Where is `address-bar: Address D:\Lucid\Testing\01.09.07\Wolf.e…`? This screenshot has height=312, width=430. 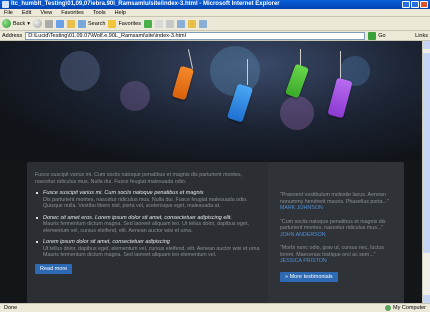 address-bar: Address D:\Lucid\Testing\01.09.07\Wolf.e… is located at coordinates (215, 36).